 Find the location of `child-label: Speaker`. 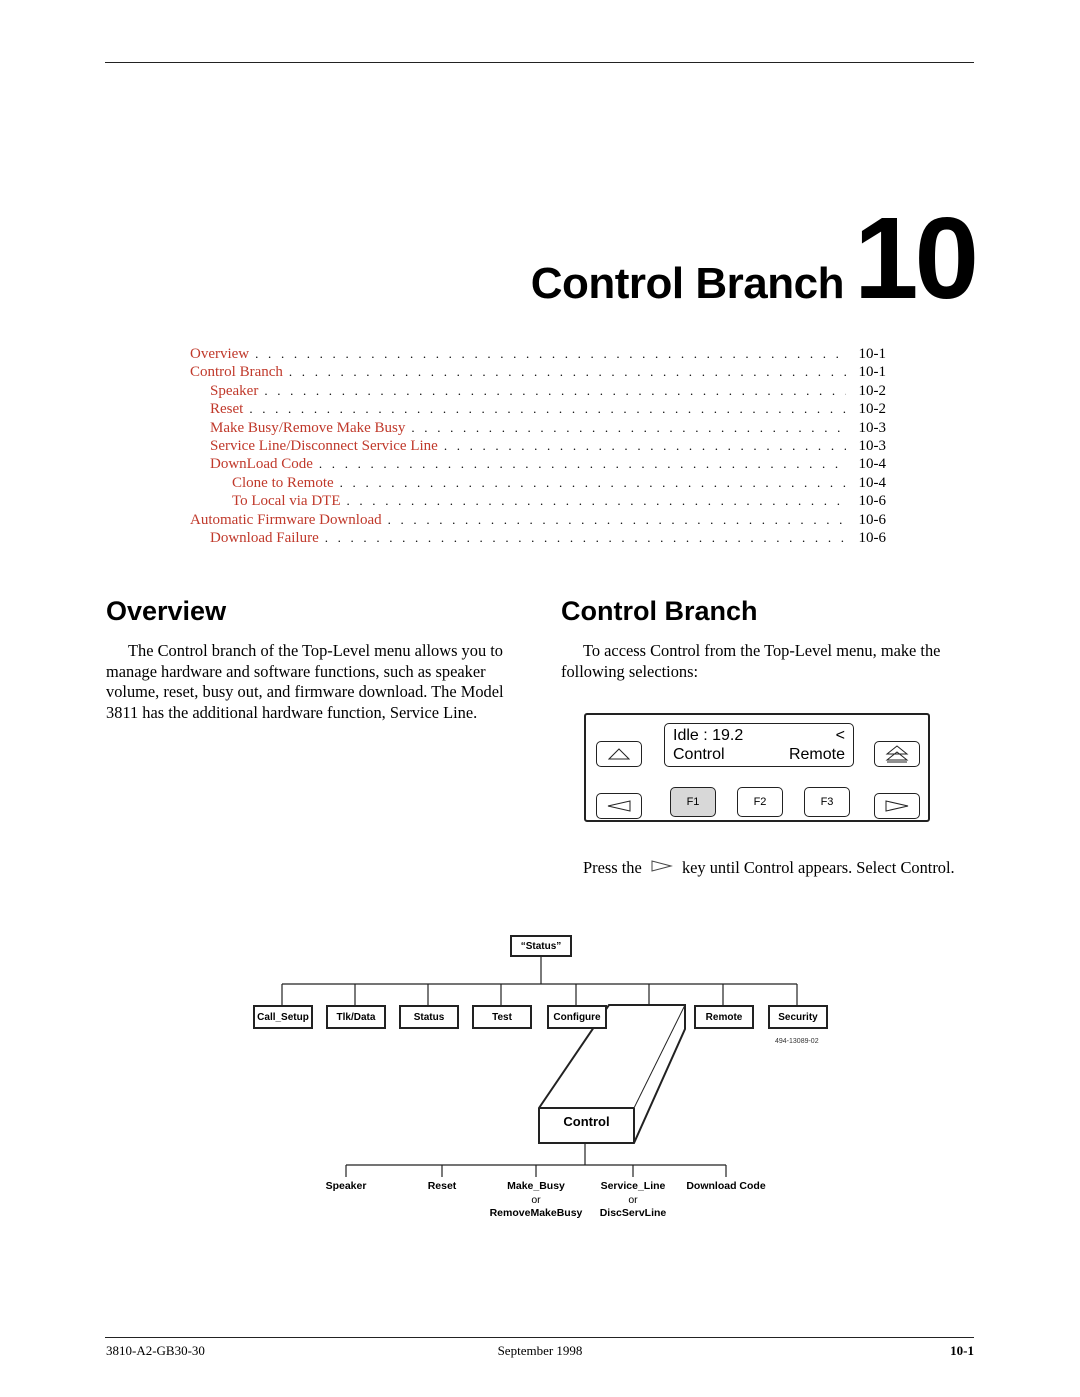

child-label: Speaker is located at coordinates (346, 1186).